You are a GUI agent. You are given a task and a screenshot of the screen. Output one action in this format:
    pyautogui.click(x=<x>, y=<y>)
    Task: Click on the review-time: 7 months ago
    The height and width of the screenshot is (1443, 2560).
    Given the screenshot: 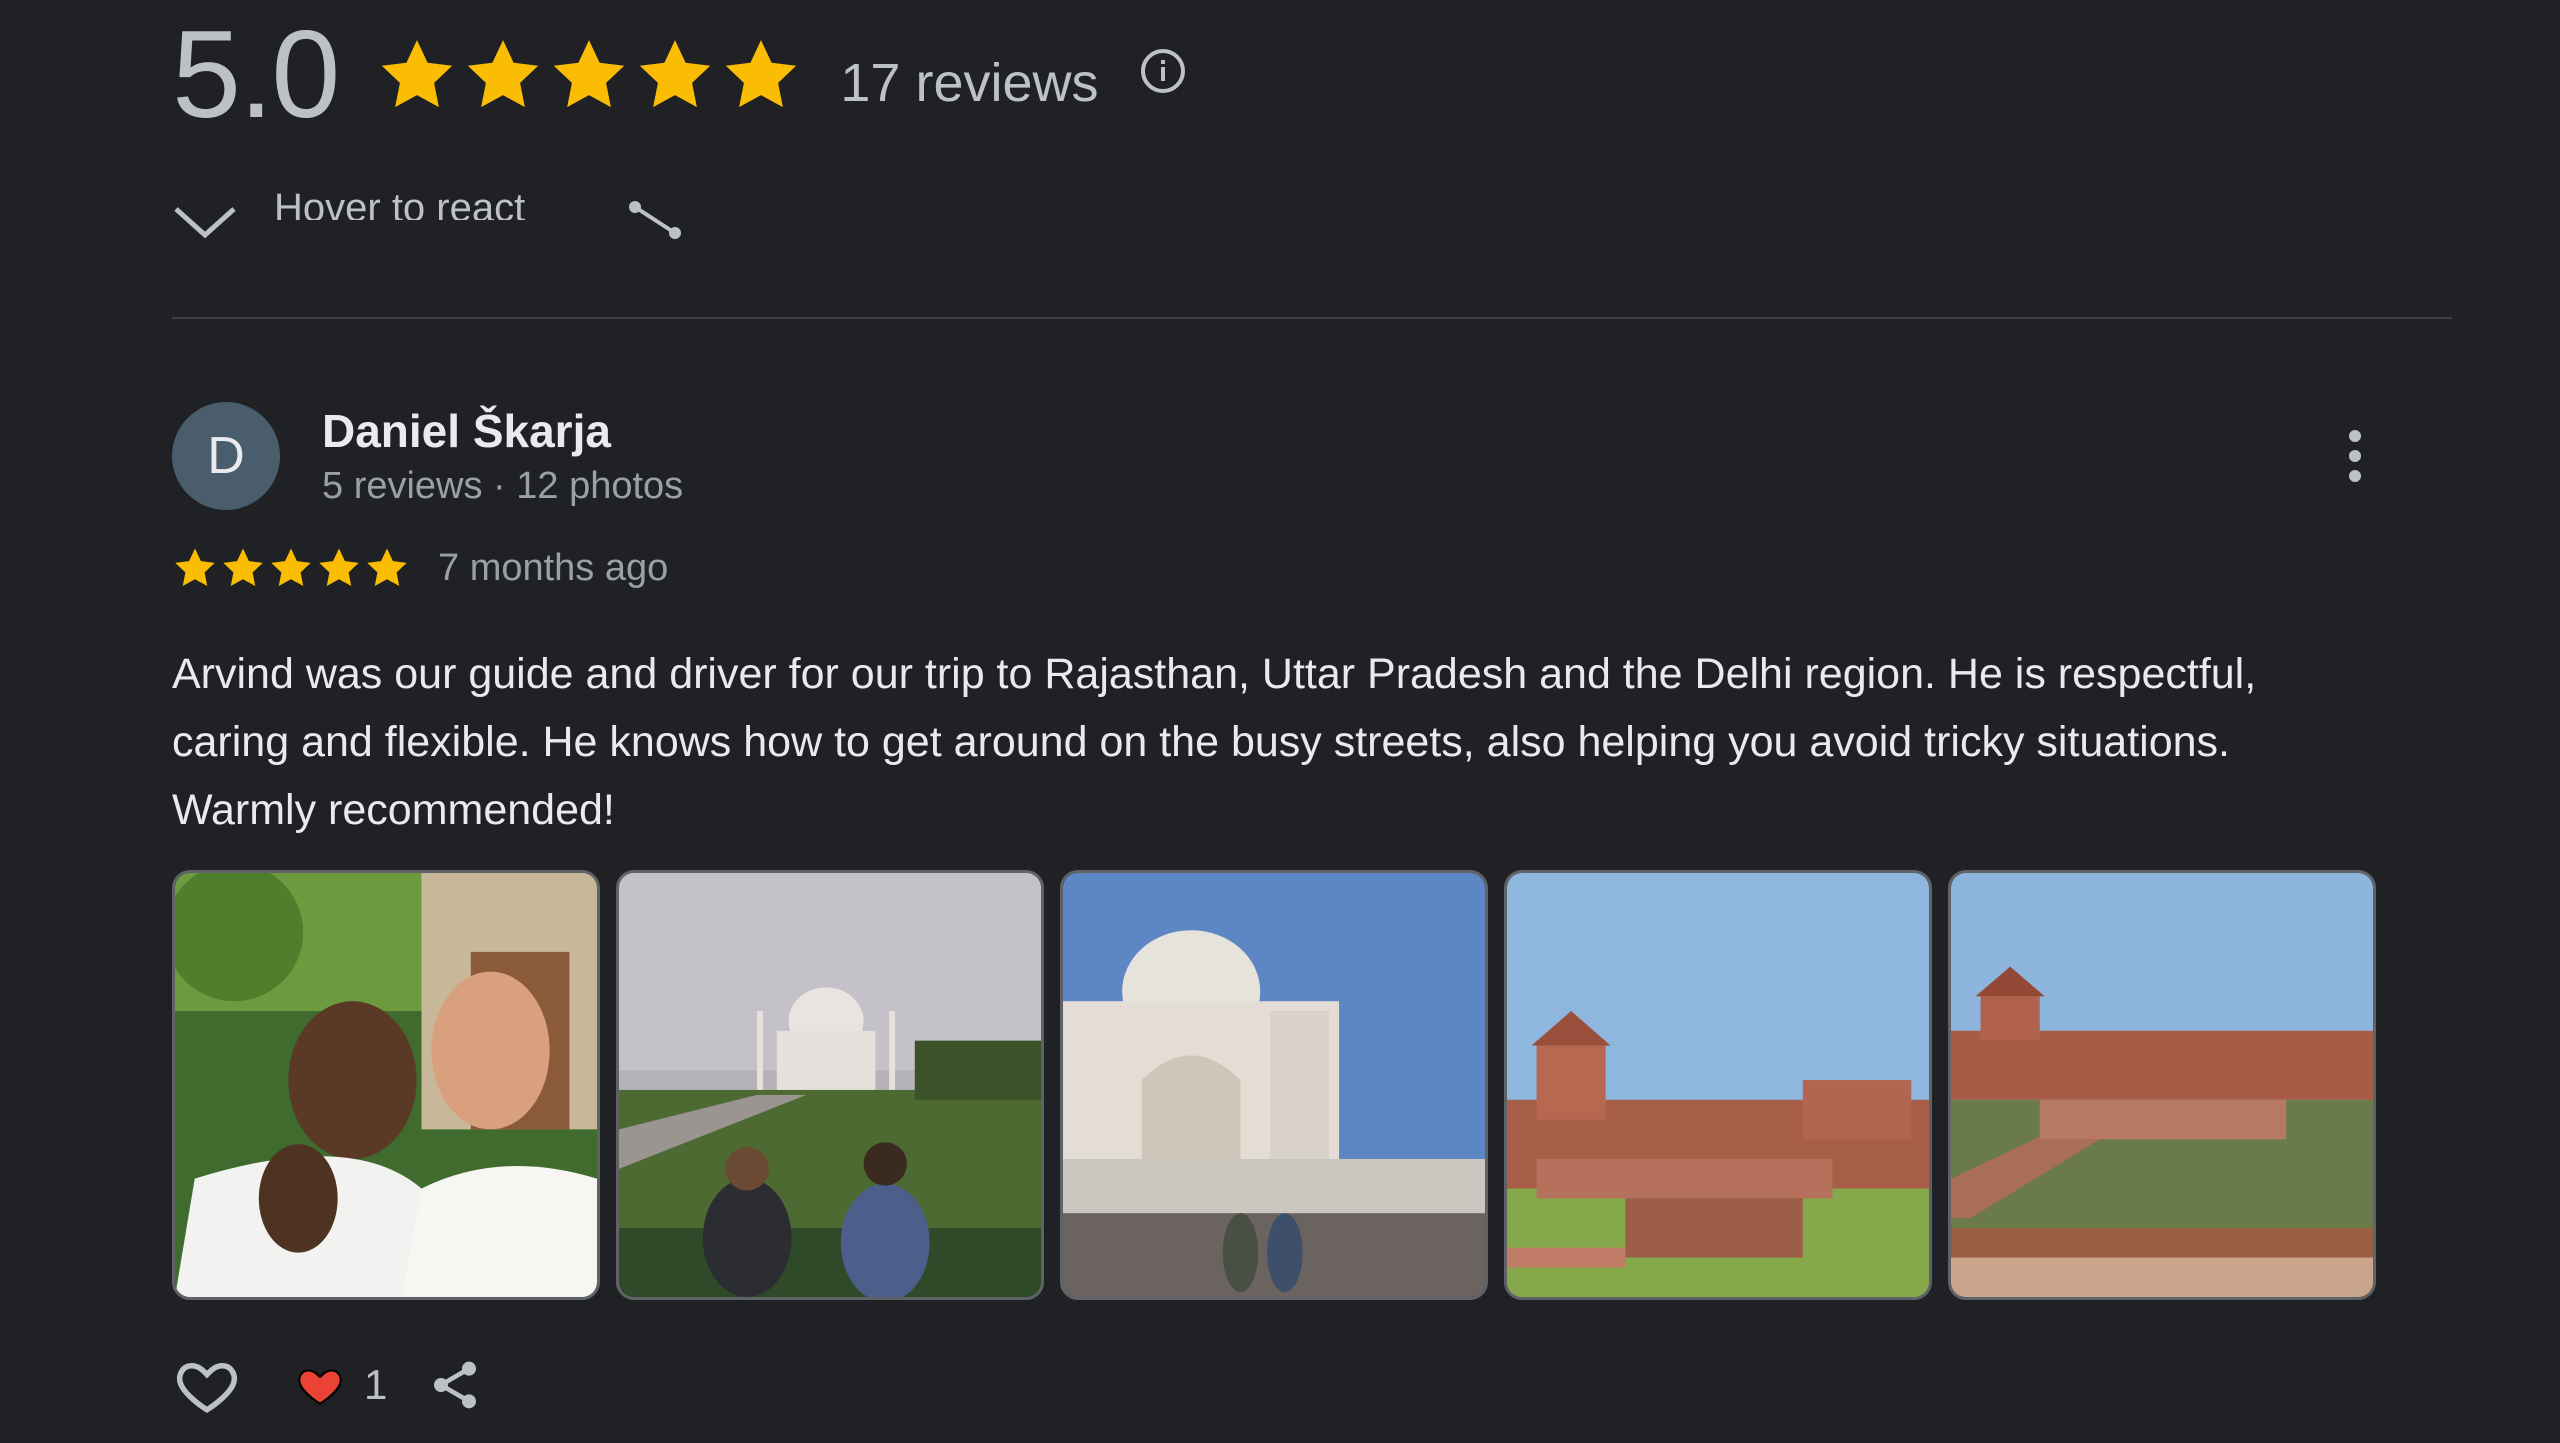 What is the action you would take?
    pyautogui.click(x=553, y=567)
    